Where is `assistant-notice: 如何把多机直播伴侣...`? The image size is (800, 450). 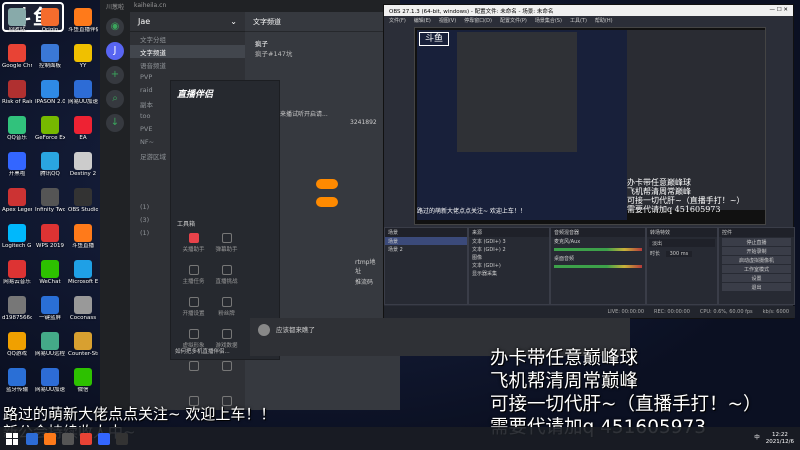
assistant-notice: 如何把多机直播伴侣... is located at coordinates (202, 351).